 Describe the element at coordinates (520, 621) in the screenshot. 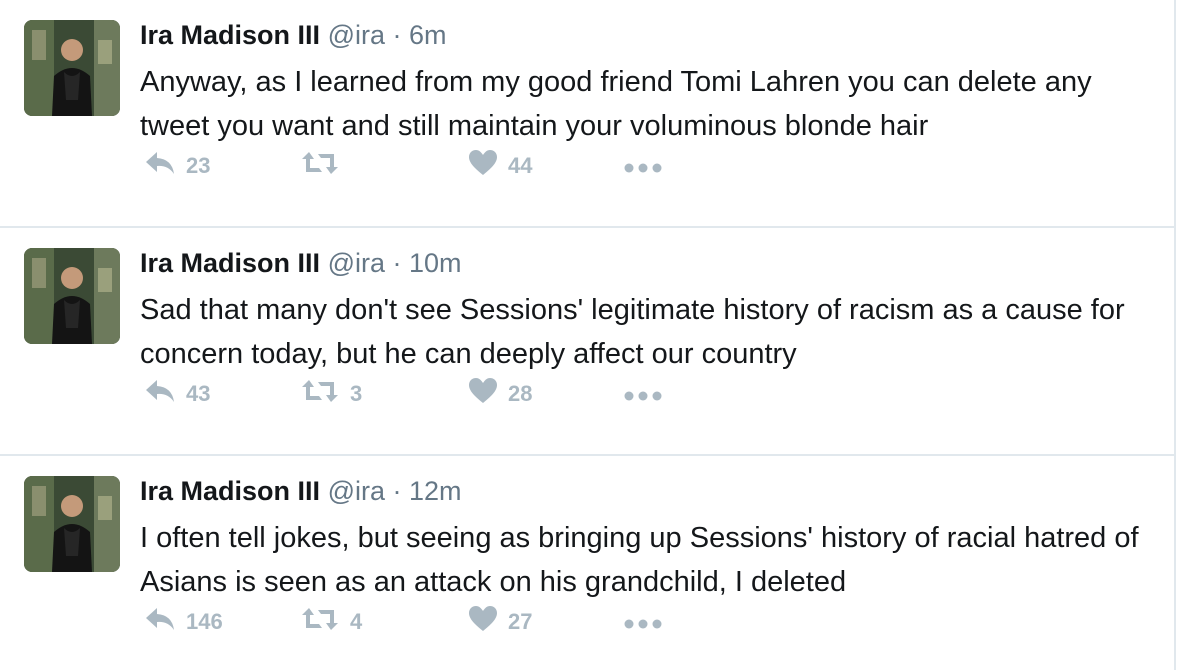

I see `like-count: 27` at that location.